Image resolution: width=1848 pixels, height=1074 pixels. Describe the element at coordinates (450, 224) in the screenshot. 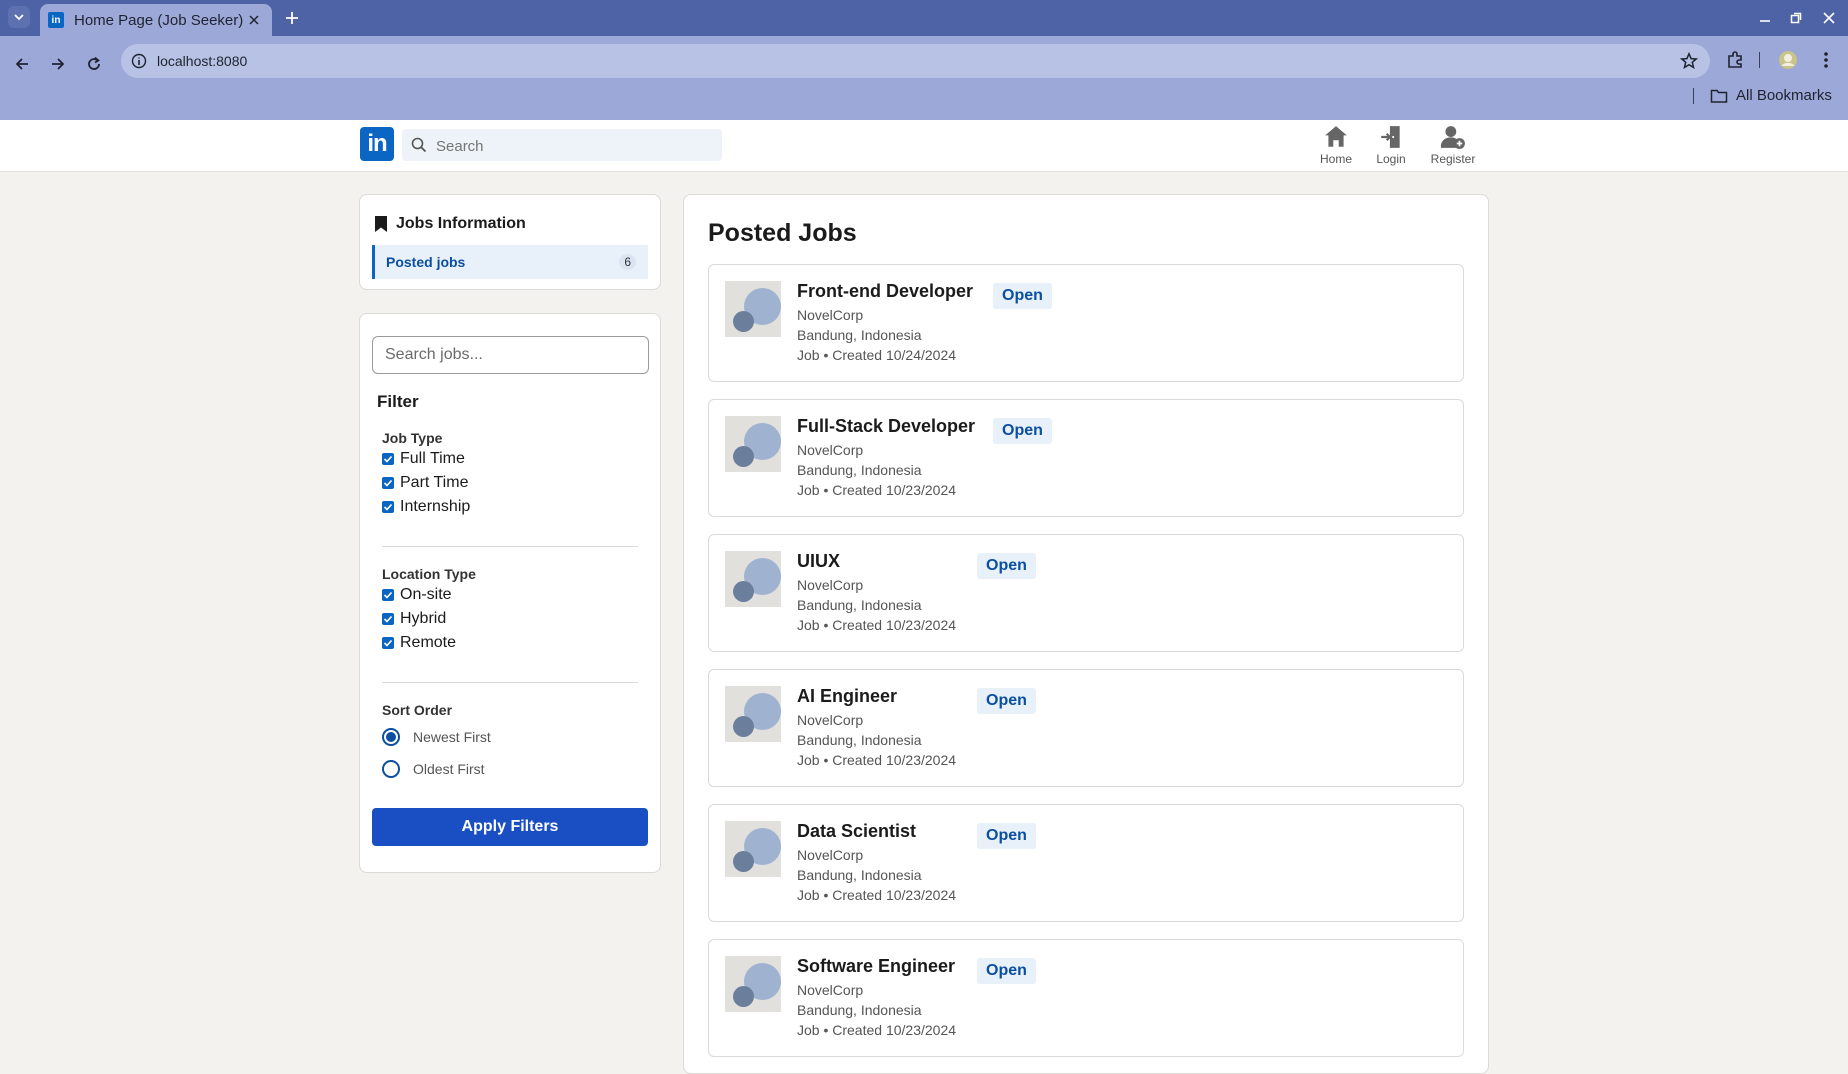

I see `jobs-information-heading: Jobs Information` at that location.